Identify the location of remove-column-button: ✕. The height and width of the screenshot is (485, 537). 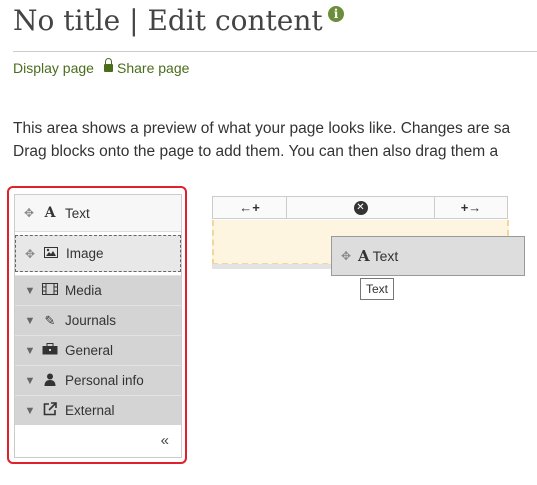
(361, 207).